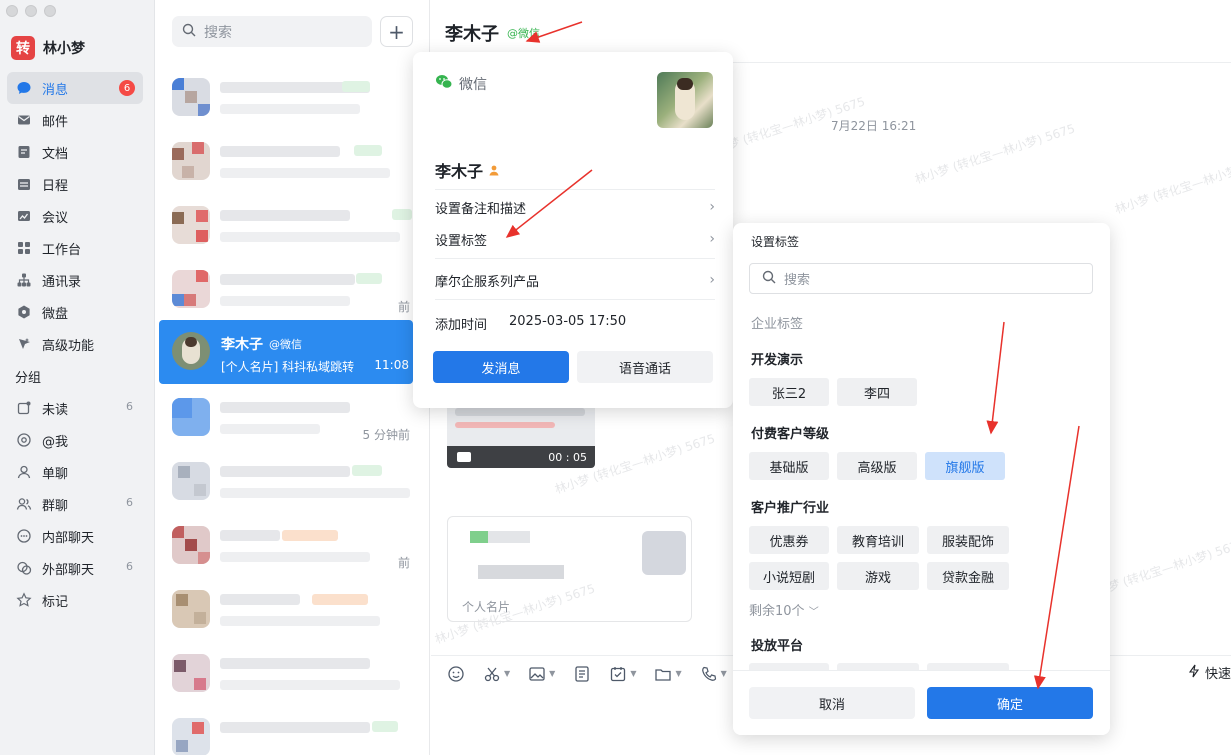 This screenshot has width=1231, height=755. Describe the element at coordinates (575, 207) in the screenshot. I see `set-remark-row: 设置备注和描述 ›` at that location.